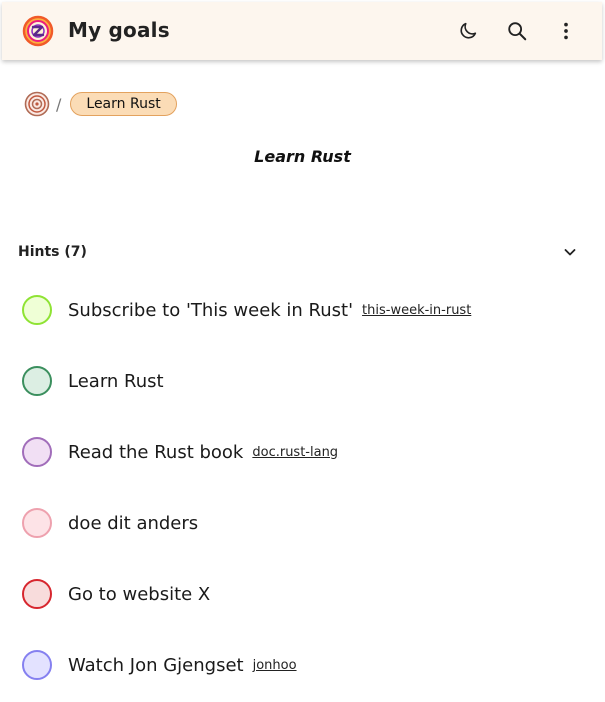  I want to click on breadcrumb-current-goal: Learn Rust, so click(123, 104).